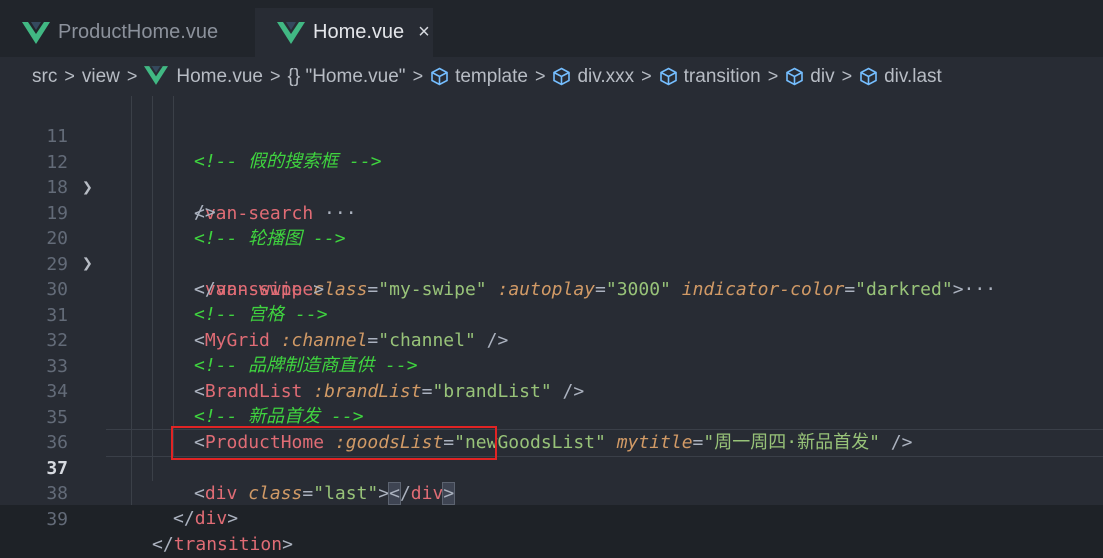 The height and width of the screenshot is (558, 1103). What do you see at coordinates (551, 28) in the screenshot?
I see `editor-tab-bar: ProductHome.vue Home.vue ×` at bounding box center [551, 28].